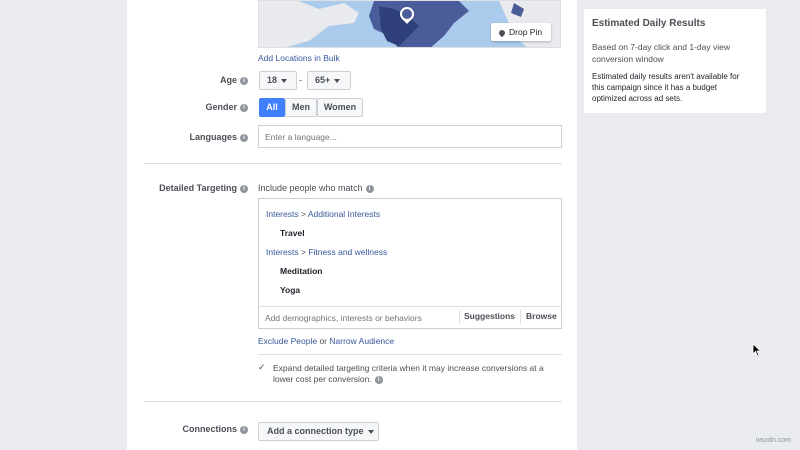 This screenshot has width=800, height=450. Describe the element at coordinates (649, 23) in the screenshot. I see `estimated-title: Estimated Daily Results` at that location.